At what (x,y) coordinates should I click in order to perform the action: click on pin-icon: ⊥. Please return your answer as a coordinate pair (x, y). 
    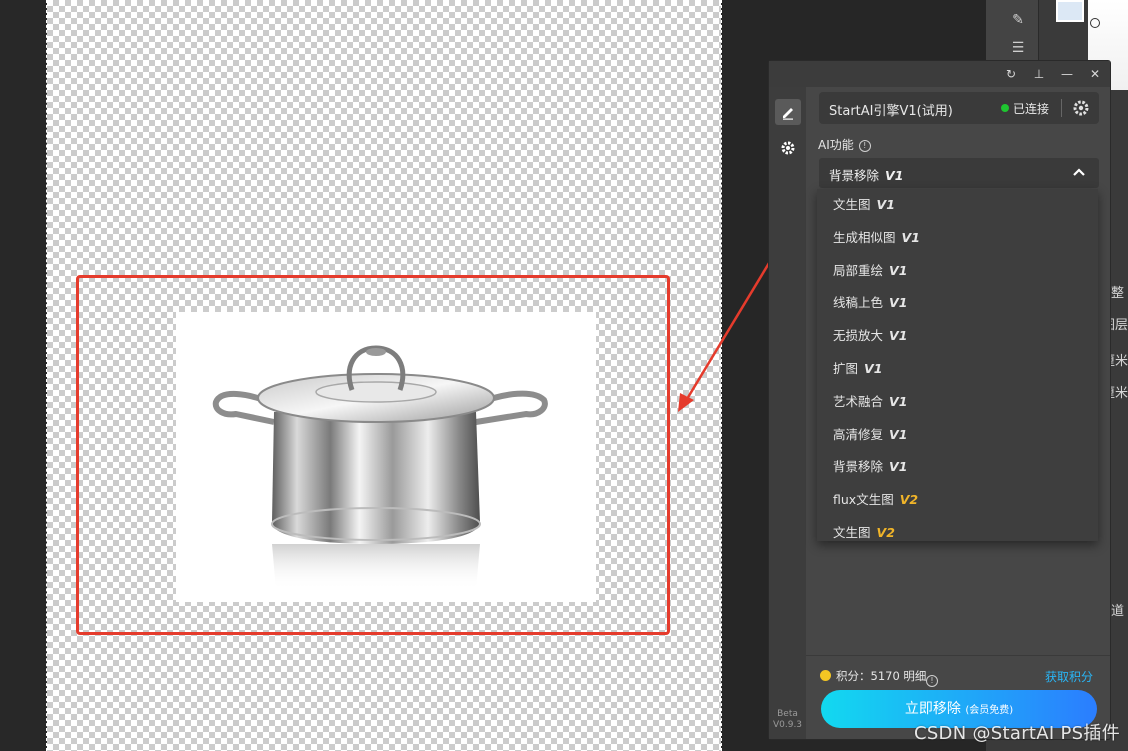
    Looking at the image, I should click on (1039, 74).